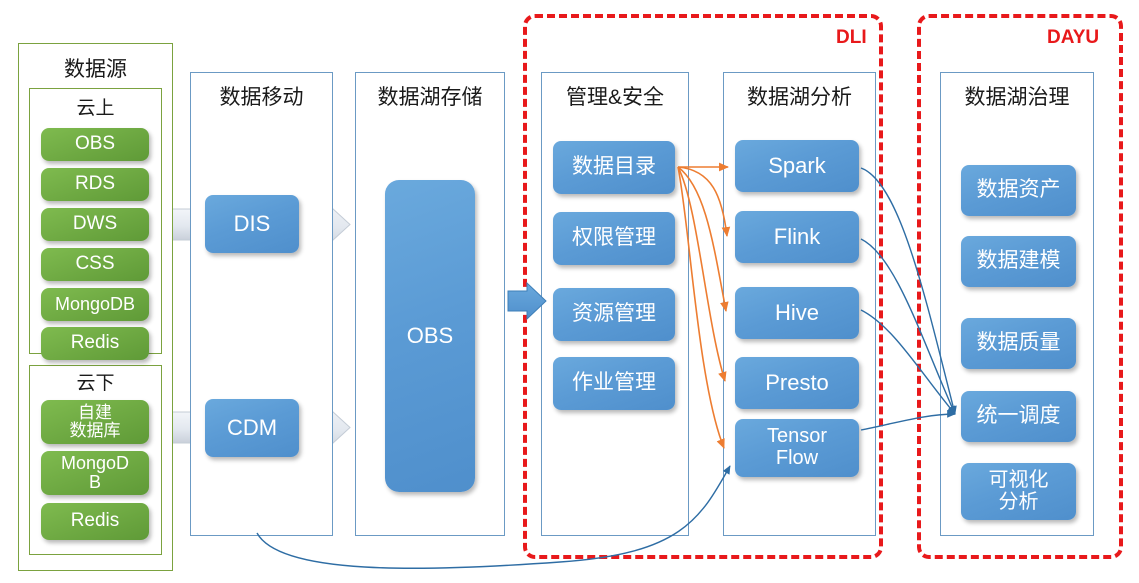  What do you see at coordinates (851, 37) in the screenshot?
I see `region-dli-label: DLI` at bounding box center [851, 37].